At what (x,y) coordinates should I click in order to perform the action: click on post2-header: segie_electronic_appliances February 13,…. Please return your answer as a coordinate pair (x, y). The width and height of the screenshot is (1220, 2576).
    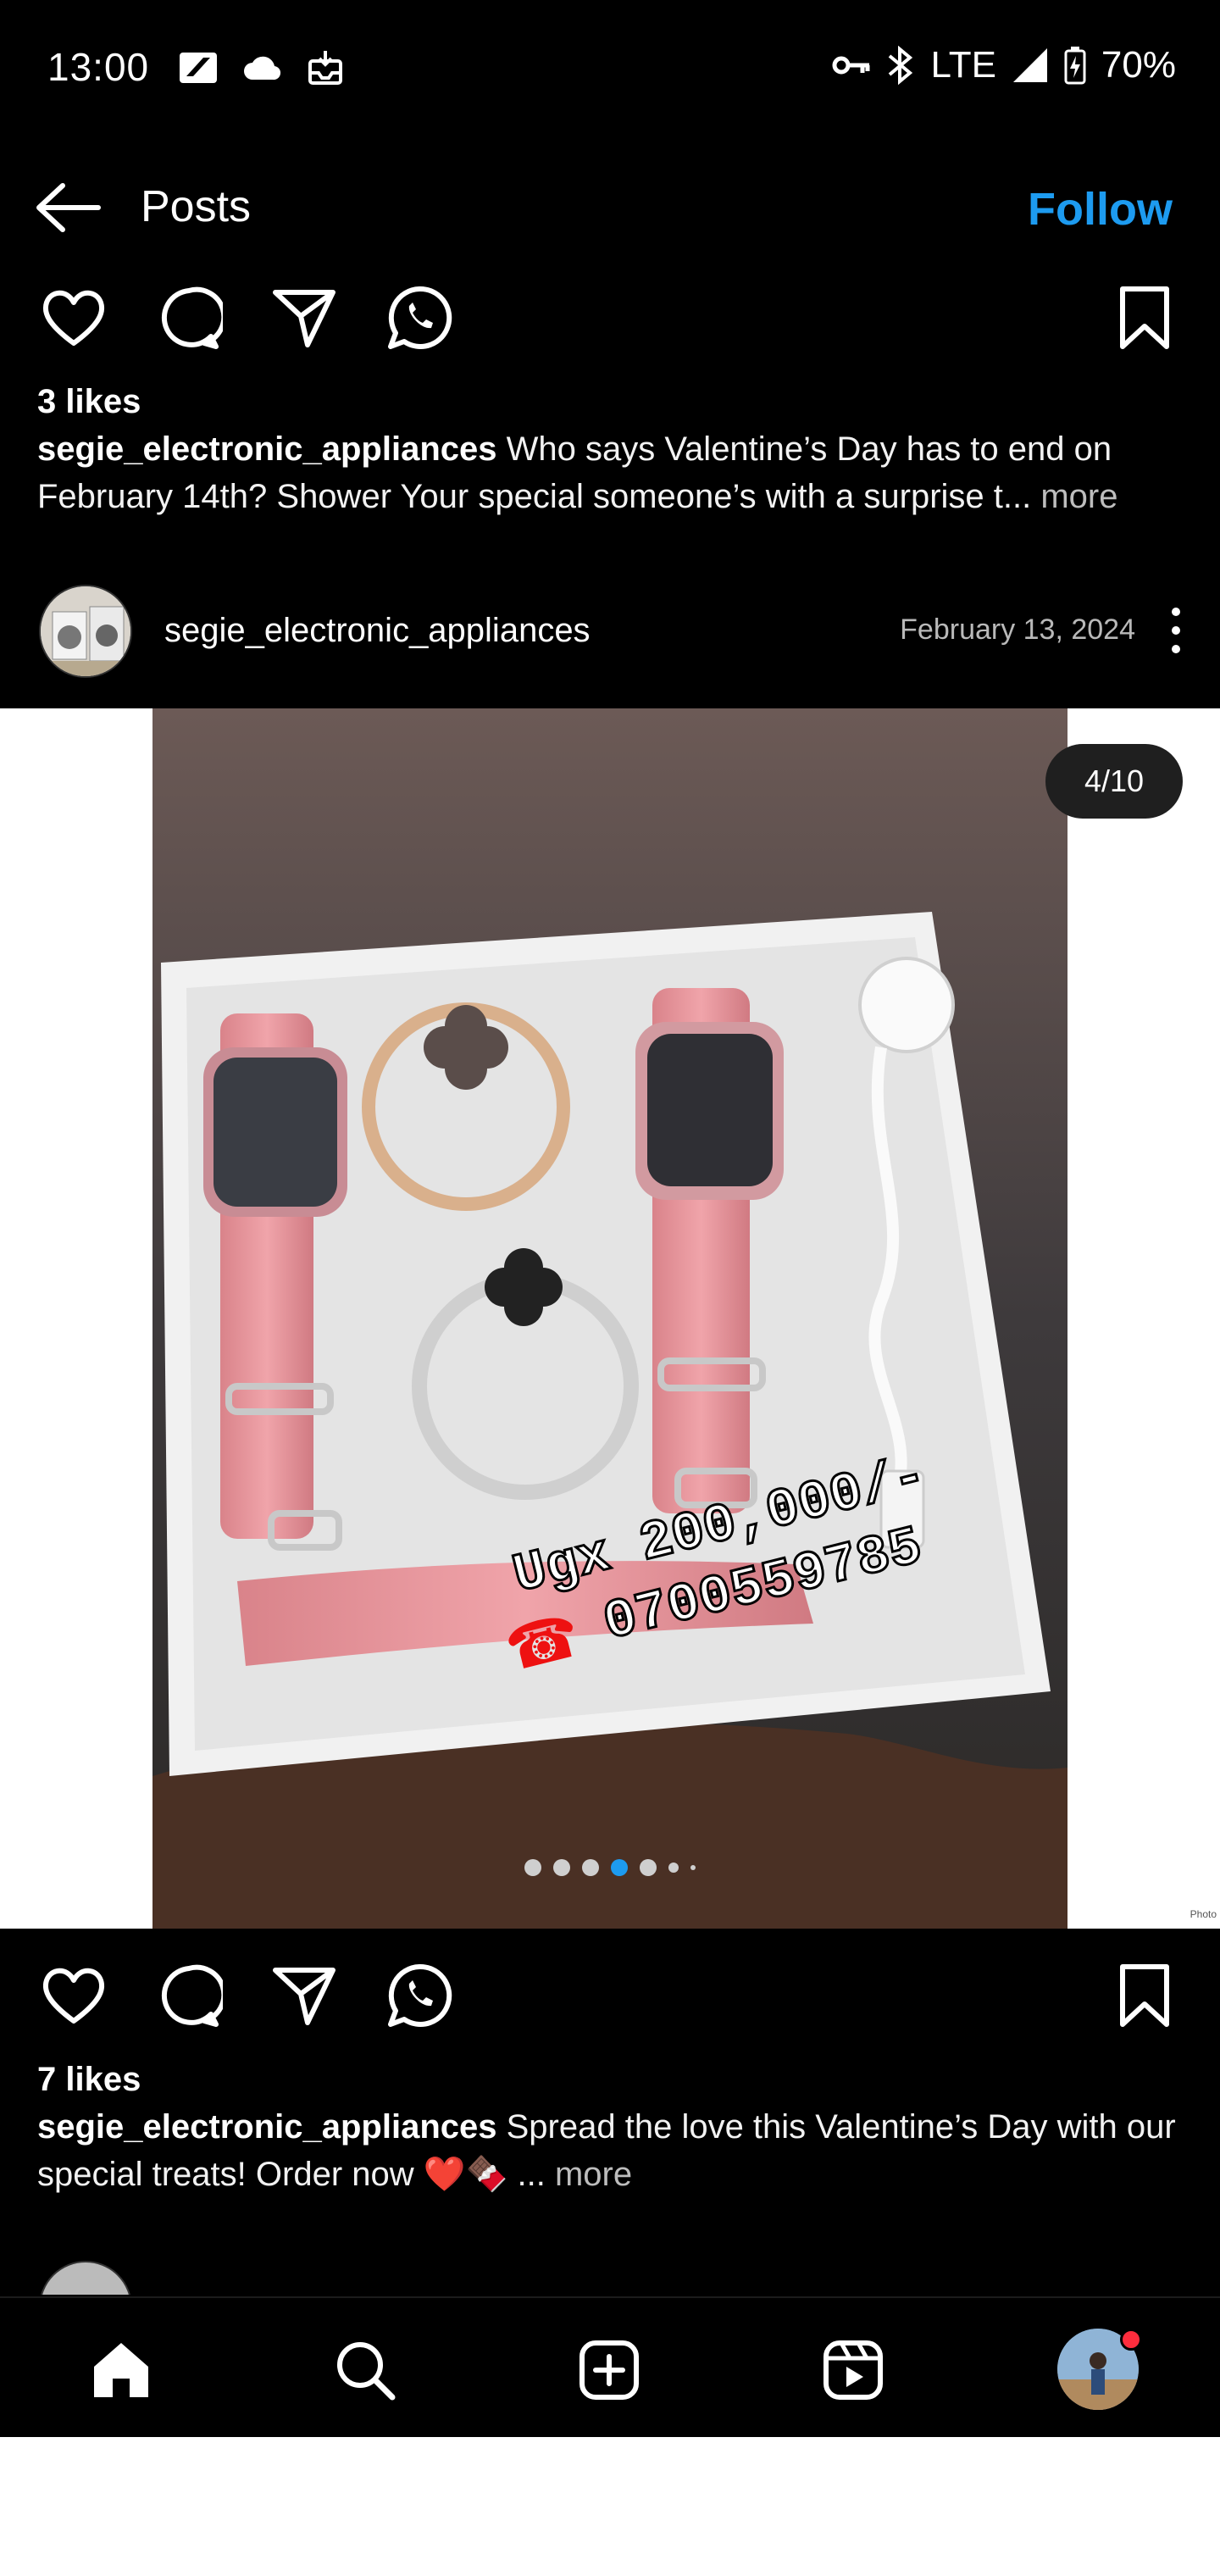
    Looking at the image, I should click on (610, 631).